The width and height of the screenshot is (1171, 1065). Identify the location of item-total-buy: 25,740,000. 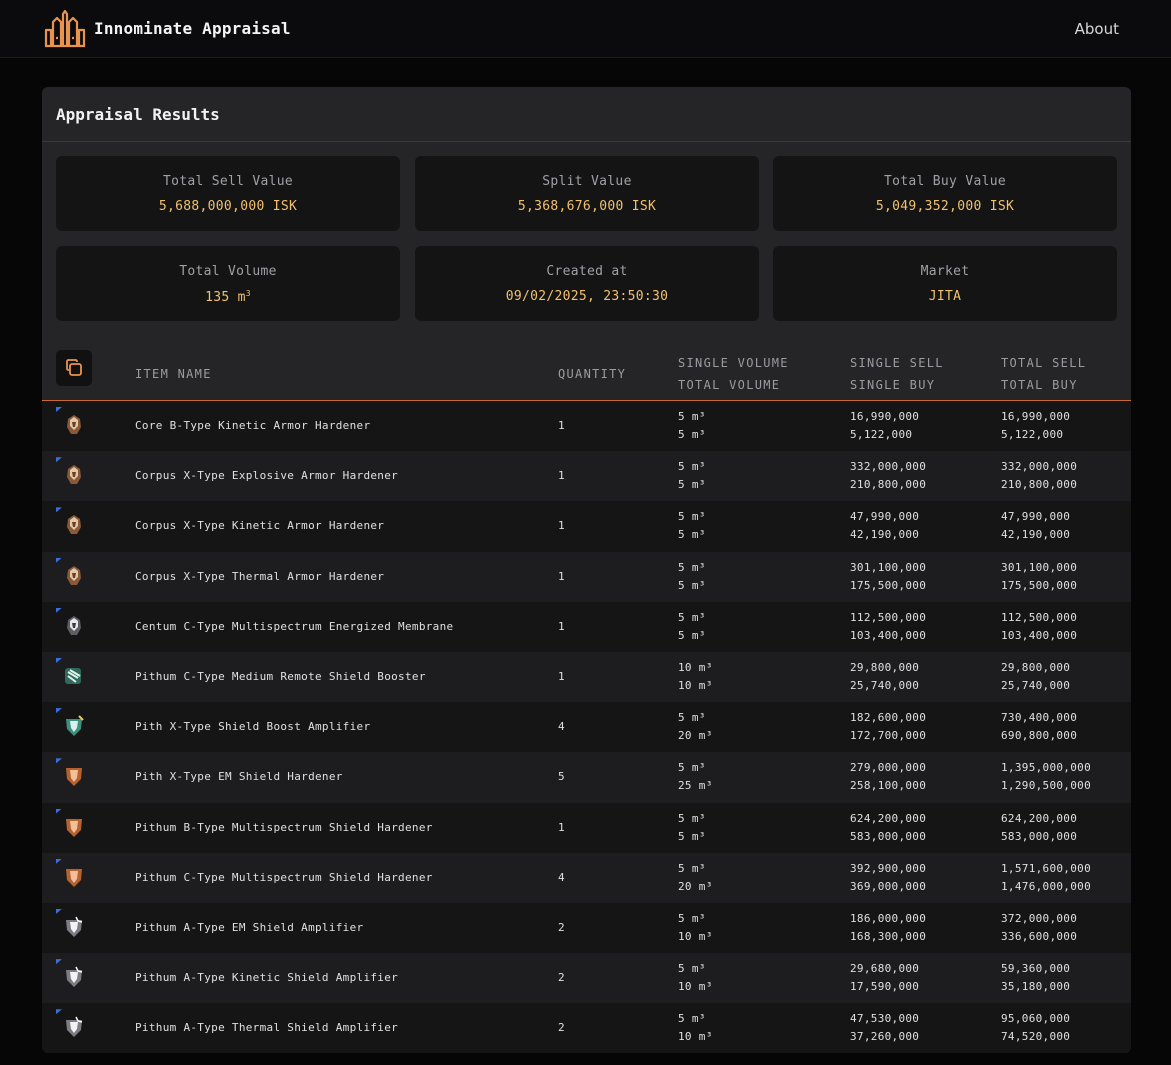
(1036, 685).